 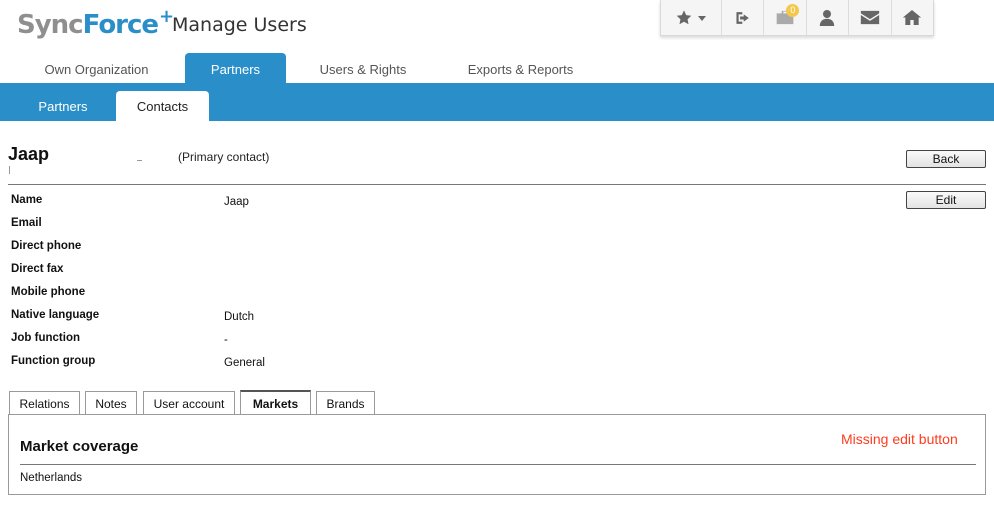 I want to click on field-value-name: Jaap, so click(x=236, y=202).